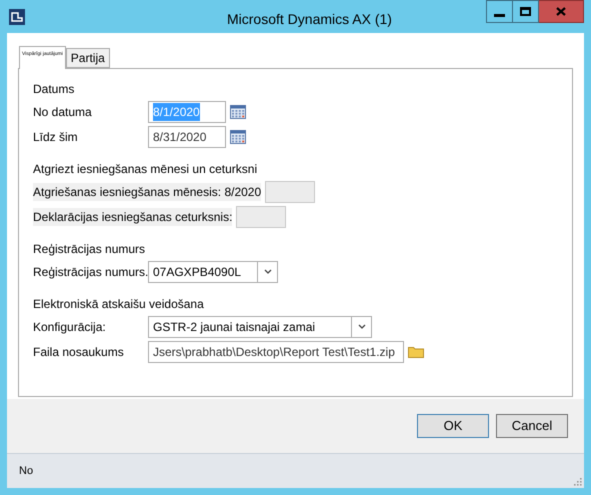 This screenshot has width=591, height=495. What do you see at coordinates (213, 271) in the screenshot?
I see `combo-box: 07AGXPB4090L` at bounding box center [213, 271].